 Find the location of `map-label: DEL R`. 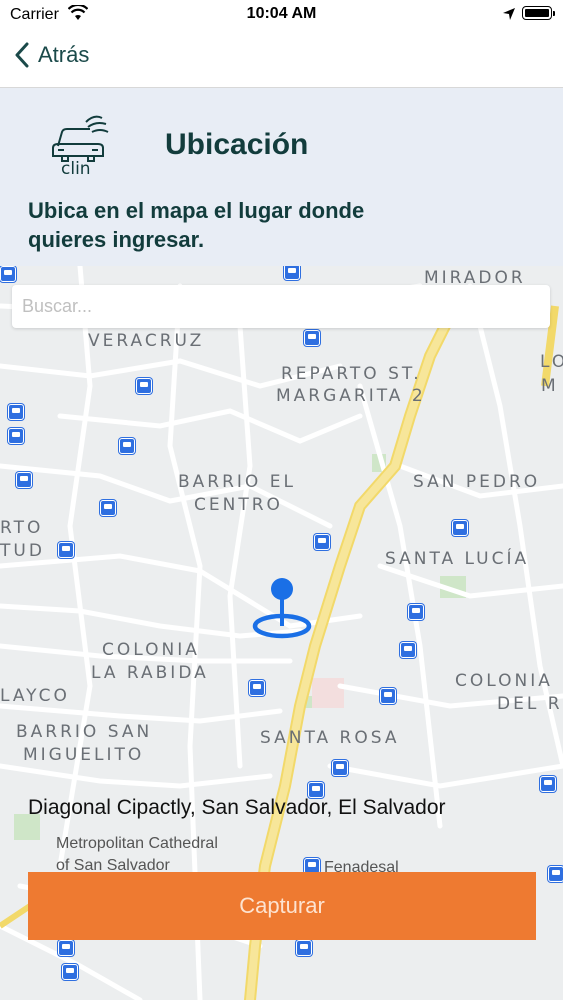

map-label: DEL R is located at coordinates (530, 704).